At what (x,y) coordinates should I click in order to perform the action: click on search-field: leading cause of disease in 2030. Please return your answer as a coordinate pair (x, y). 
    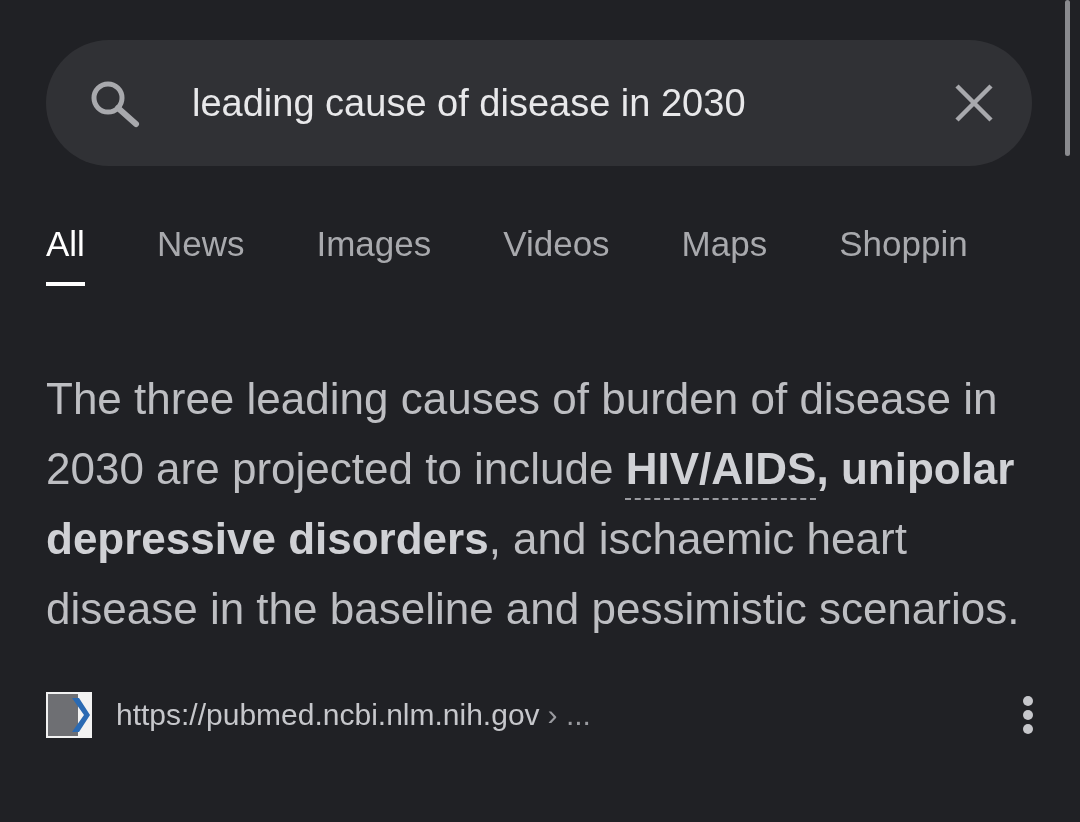
    Looking at the image, I should click on (573, 103).